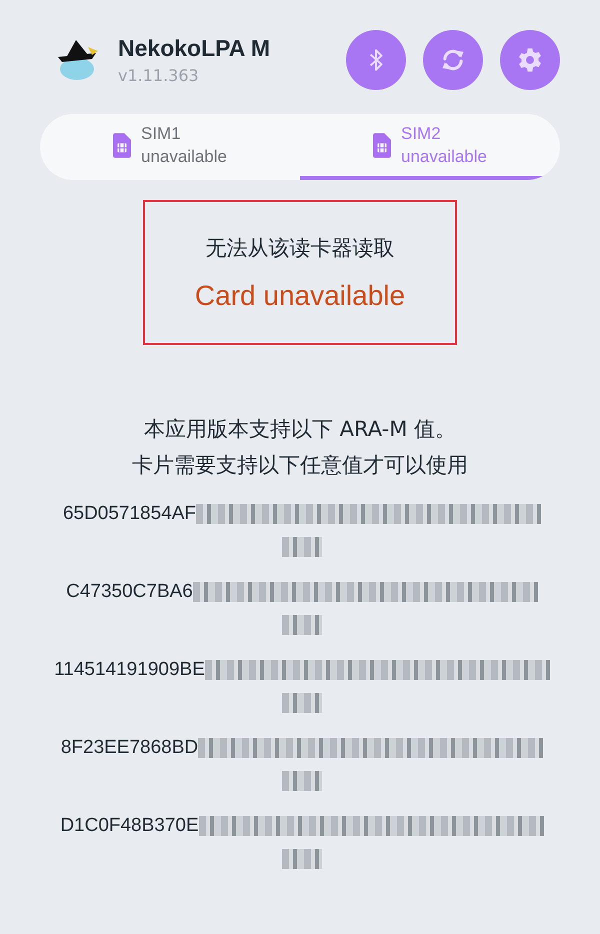 The image size is (600, 934). Describe the element at coordinates (300, 465) in the screenshot. I see `info-text: 卡片需要支持以下任意值才可以使用` at that location.